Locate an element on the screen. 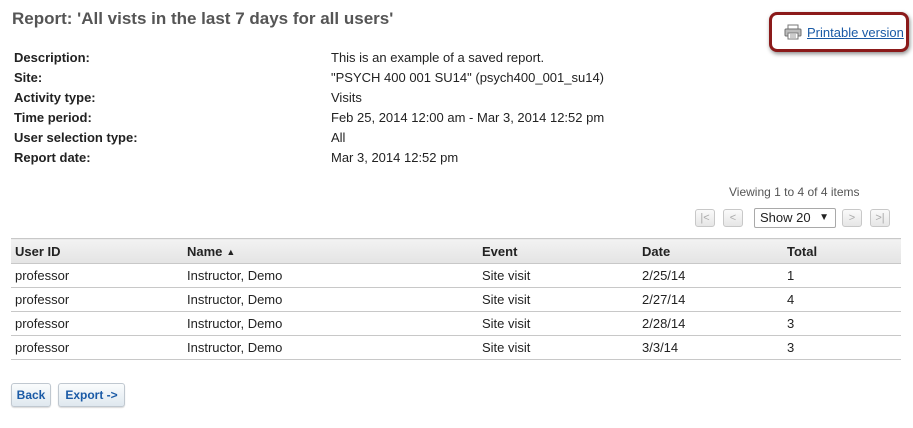 The height and width of the screenshot is (428, 913). printable-version-box: Printable version is located at coordinates (839, 32).